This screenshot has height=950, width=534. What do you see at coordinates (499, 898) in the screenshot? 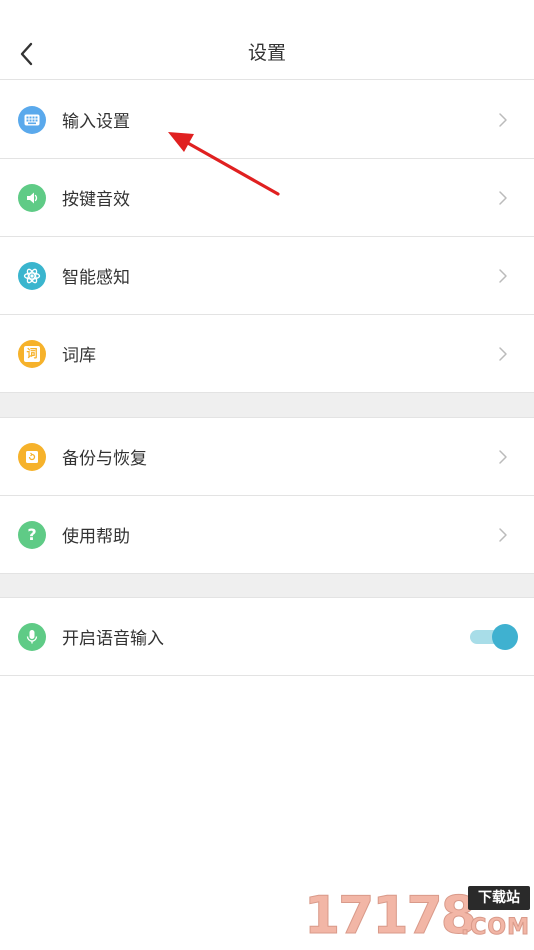
I see `watermark-badge: 下载站` at bounding box center [499, 898].